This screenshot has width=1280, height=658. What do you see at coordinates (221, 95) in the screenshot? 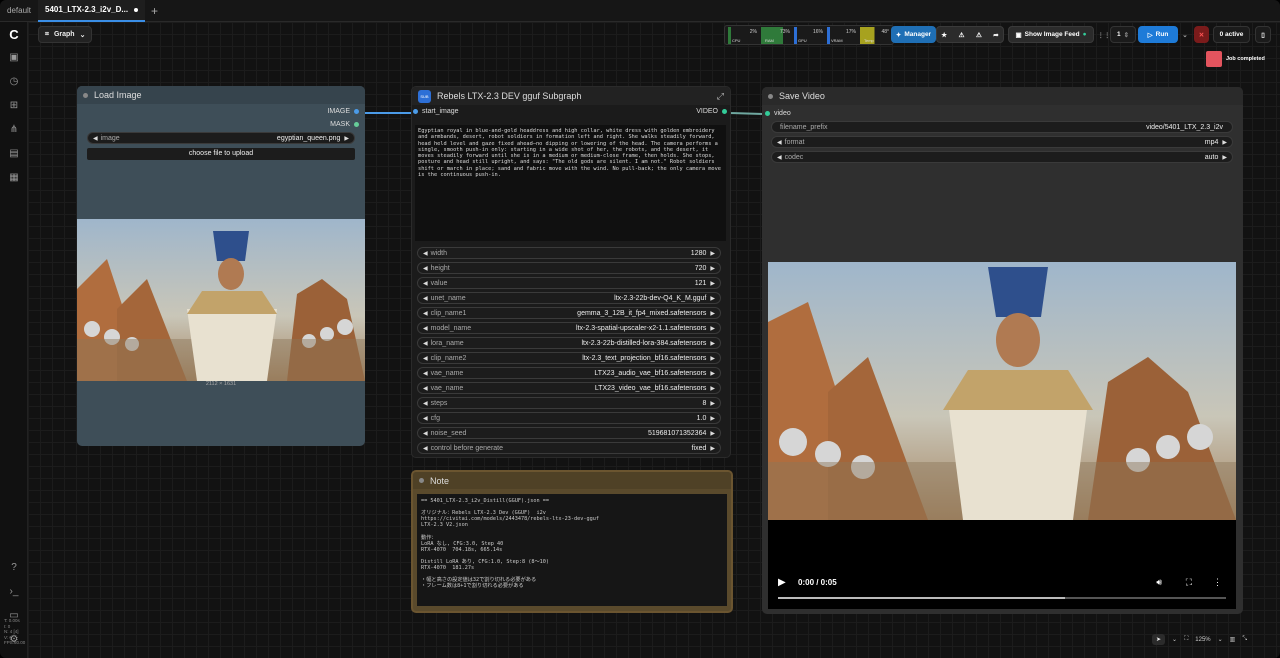
I see `node-title-bar: Load Image` at bounding box center [221, 95].